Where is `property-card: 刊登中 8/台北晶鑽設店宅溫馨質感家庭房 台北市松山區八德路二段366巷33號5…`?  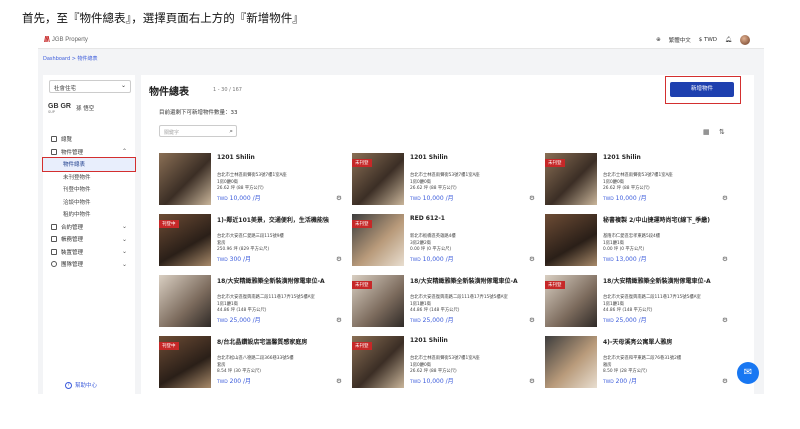 property-card: 刊登中 8/台北晶鑽設店宅溫馨質感家庭房 台北市松山區八德路二段366巷33號5… is located at coordinates (251, 365).